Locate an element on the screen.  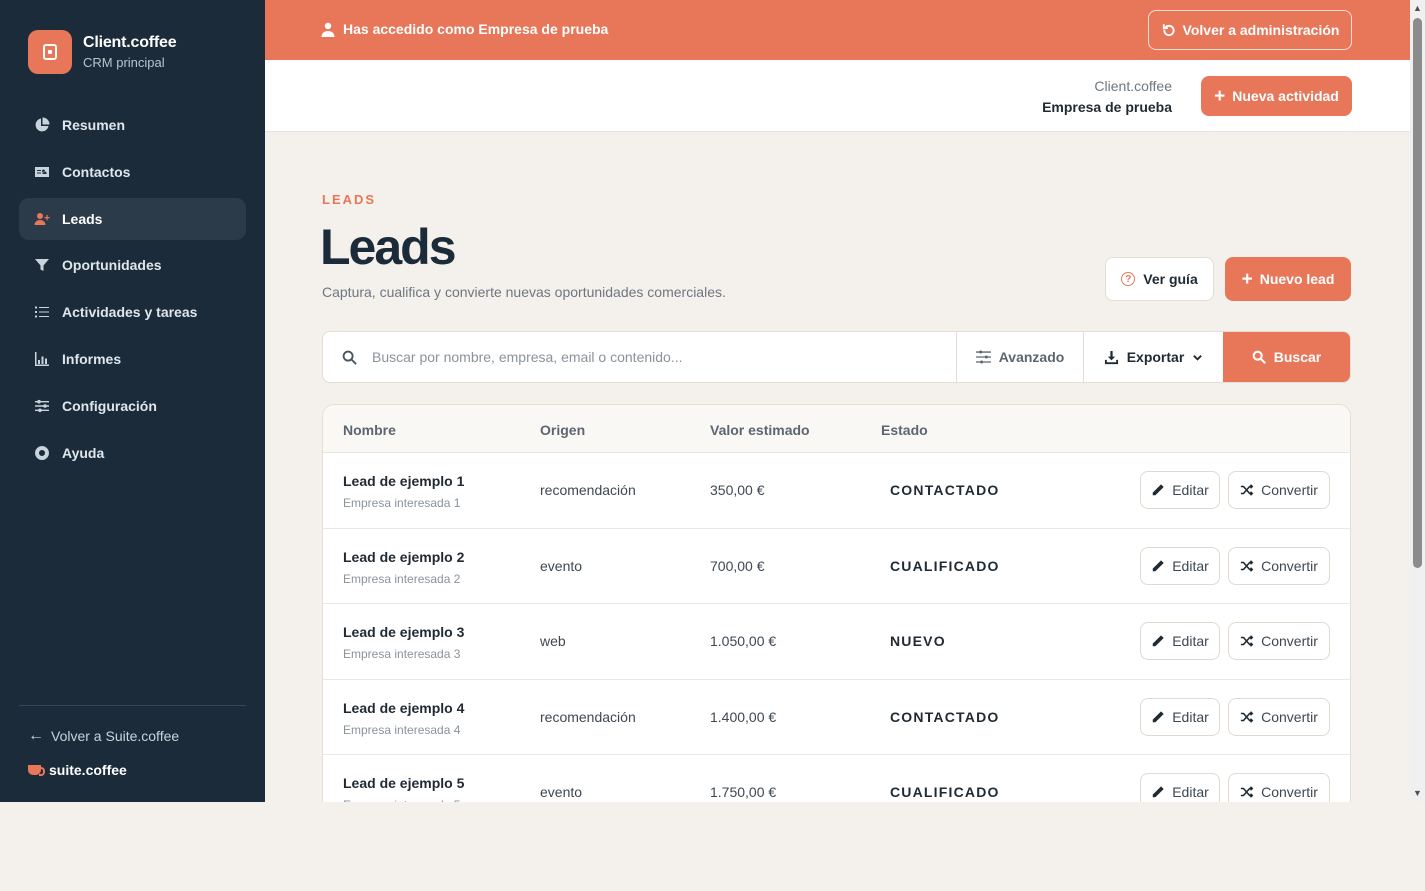
sidebar-item-label: Actividades y tareas is located at coordinates (130, 312).